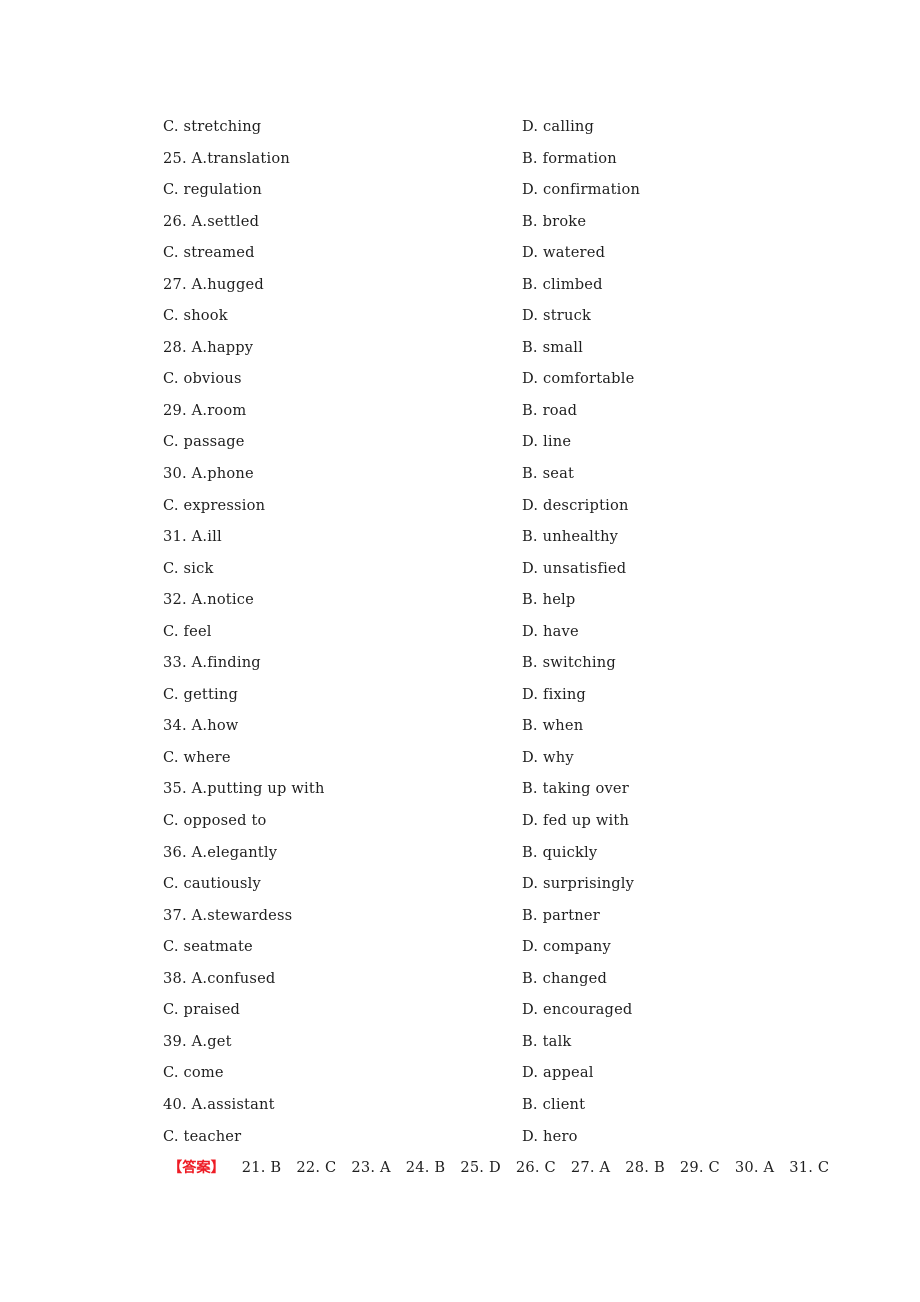 Image resolution: width=920 pixels, height=1302 pixels. I want to click on option-choice-right: B. when, so click(553, 726).